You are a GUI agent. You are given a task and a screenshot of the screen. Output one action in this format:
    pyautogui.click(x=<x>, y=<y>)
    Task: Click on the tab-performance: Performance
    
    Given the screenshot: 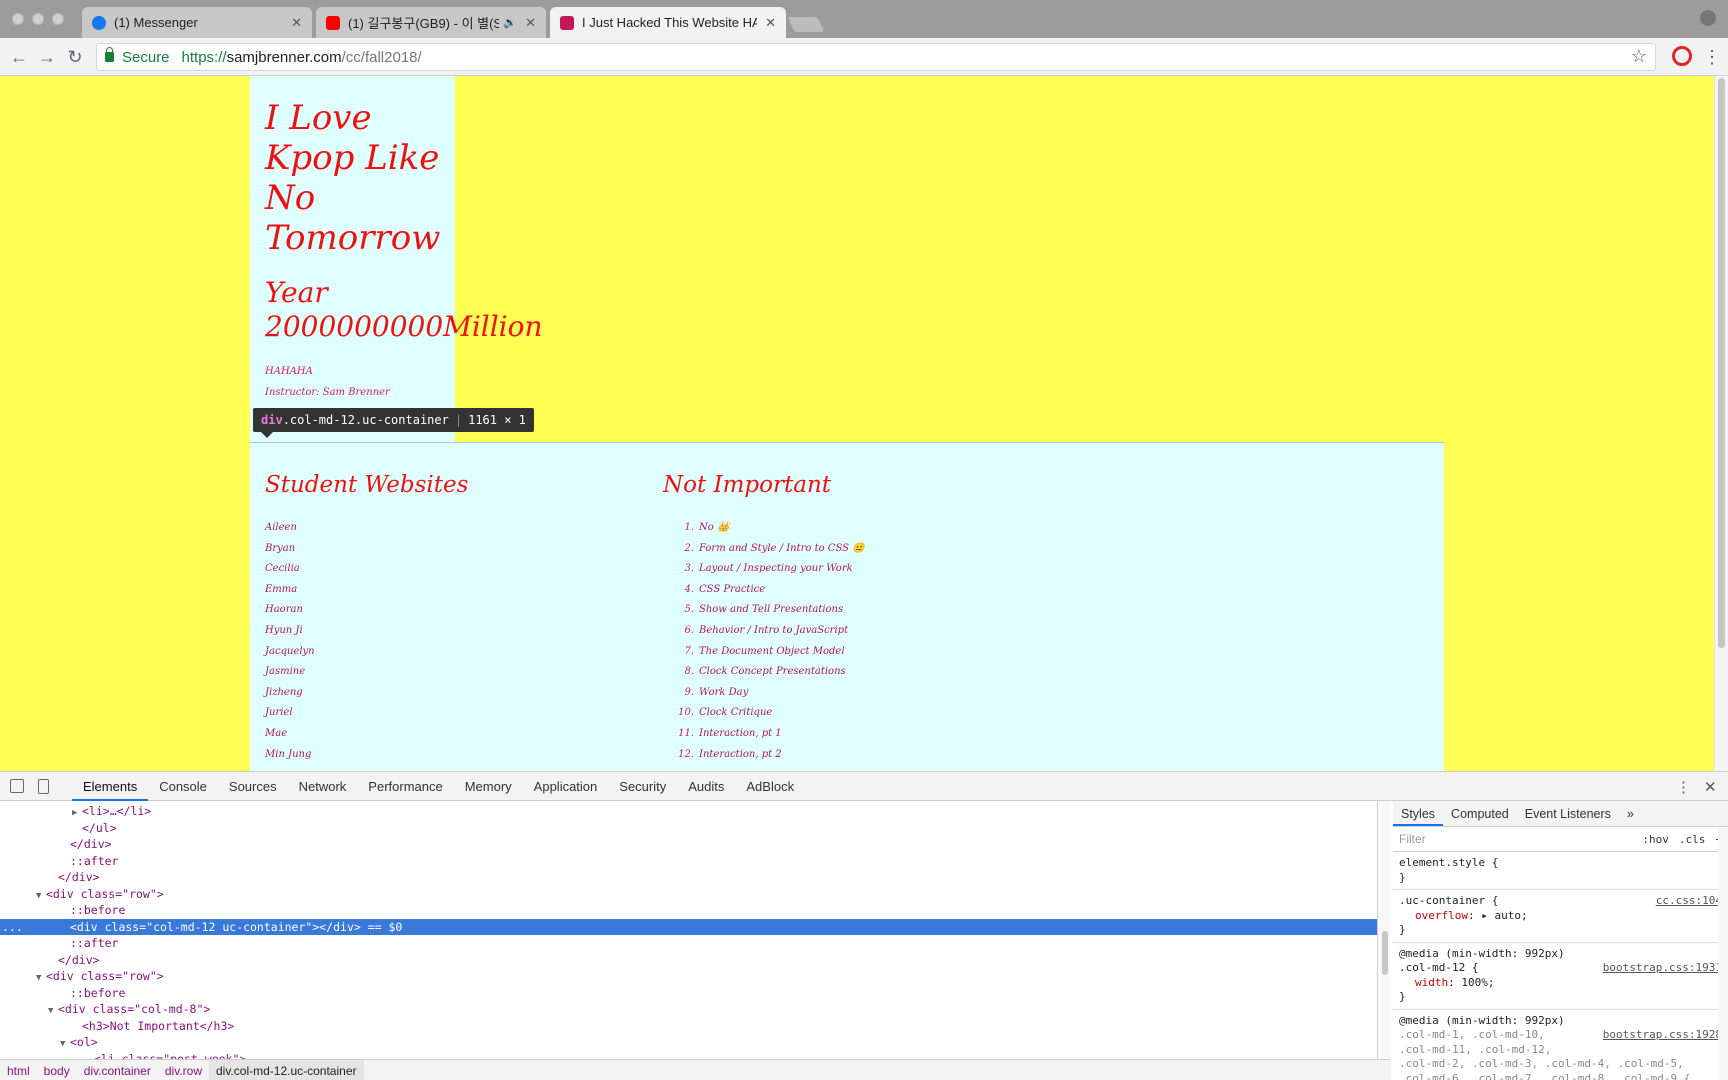 What is the action you would take?
    pyautogui.click(x=405, y=786)
    